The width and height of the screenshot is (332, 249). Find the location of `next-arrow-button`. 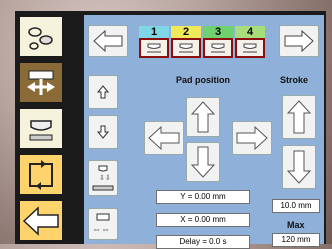

next-arrow-button is located at coordinates (299, 41).